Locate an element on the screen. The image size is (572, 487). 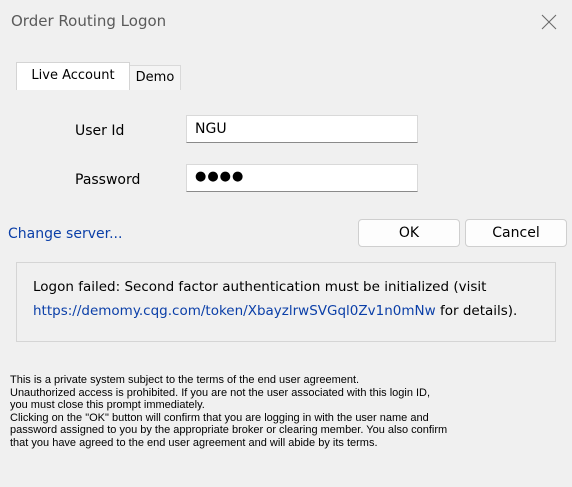
ok-button: OK is located at coordinates (409, 233).